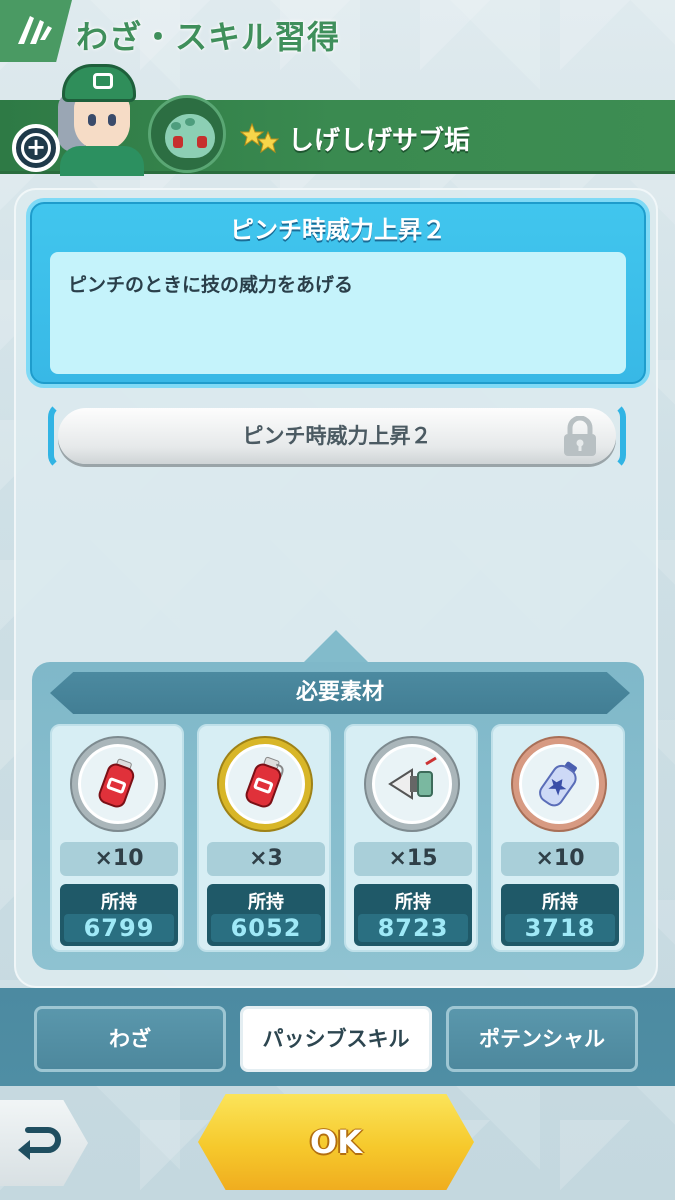  Describe the element at coordinates (560, 928) in the screenshot. I see `owned-value: 3718` at that location.